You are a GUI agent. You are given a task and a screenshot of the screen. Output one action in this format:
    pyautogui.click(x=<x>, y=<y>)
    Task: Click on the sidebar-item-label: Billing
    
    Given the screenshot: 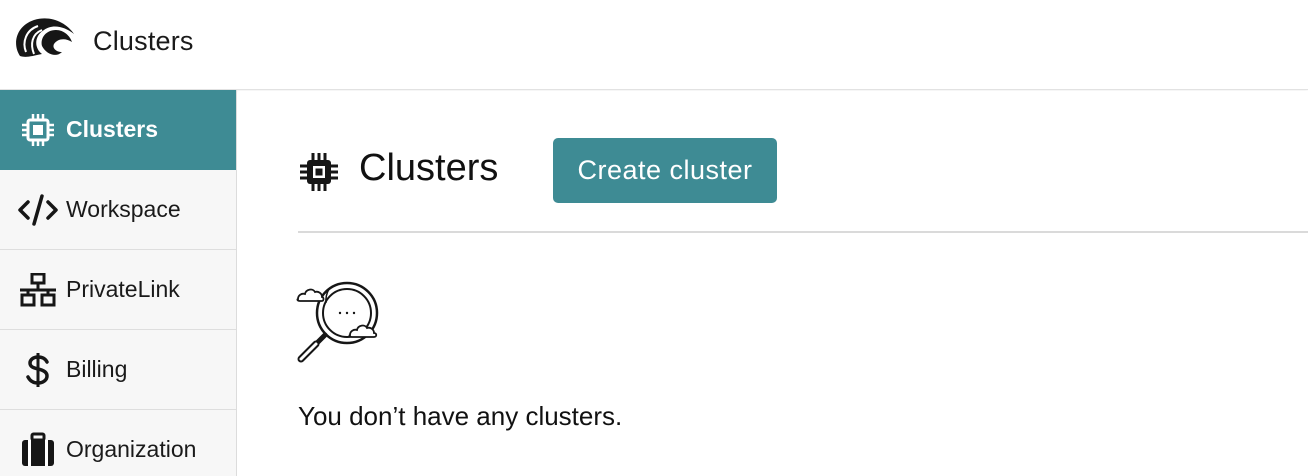 What is the action you would take?
    pyautogui.click(x=97, y=369)
    